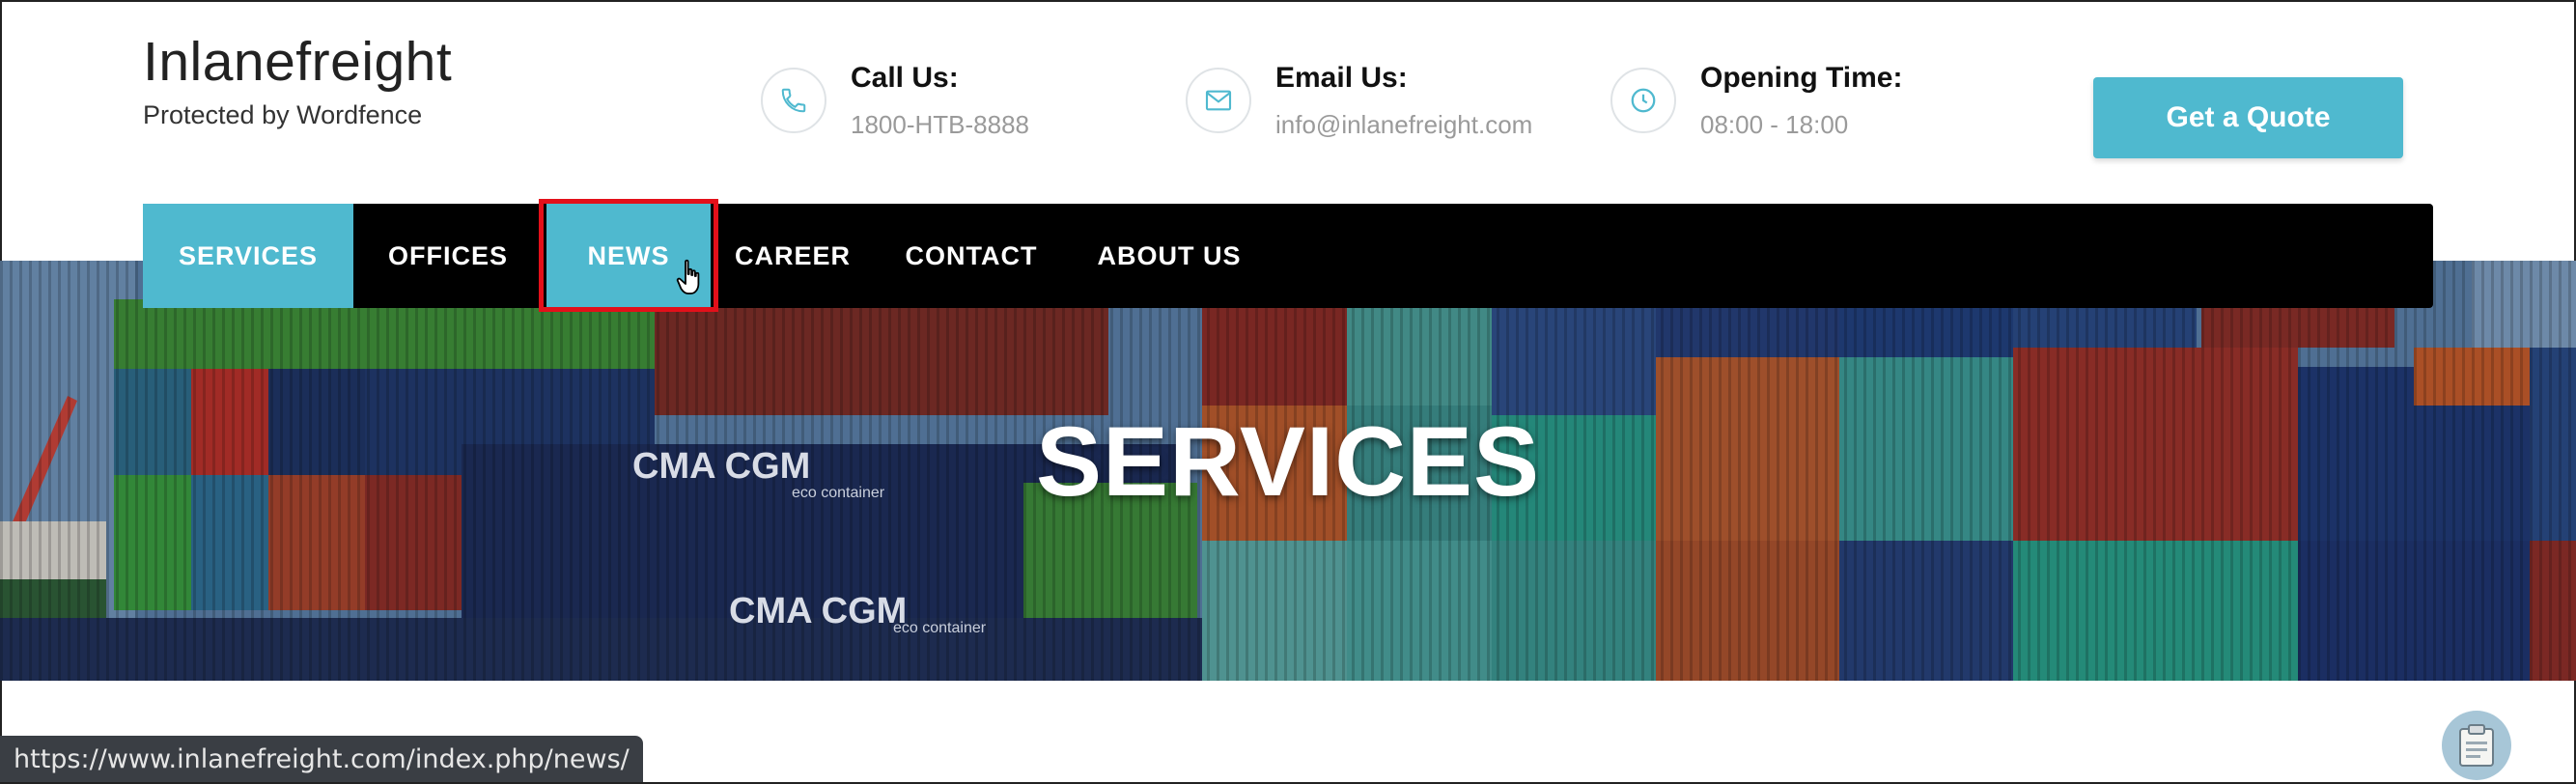 Image resolution: width=2576 pixels, height=784 pixels. I want to click on email-us-label: Email Us:, so click(1342, 78).